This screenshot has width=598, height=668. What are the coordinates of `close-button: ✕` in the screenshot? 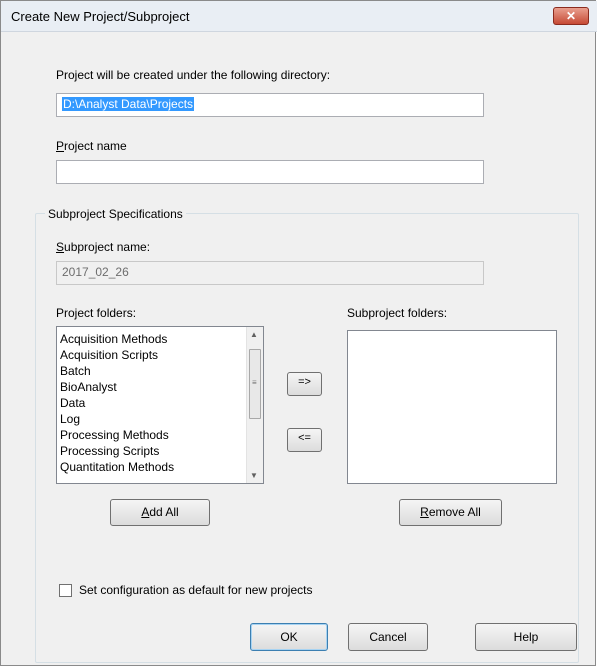 It's located at (571, 16).